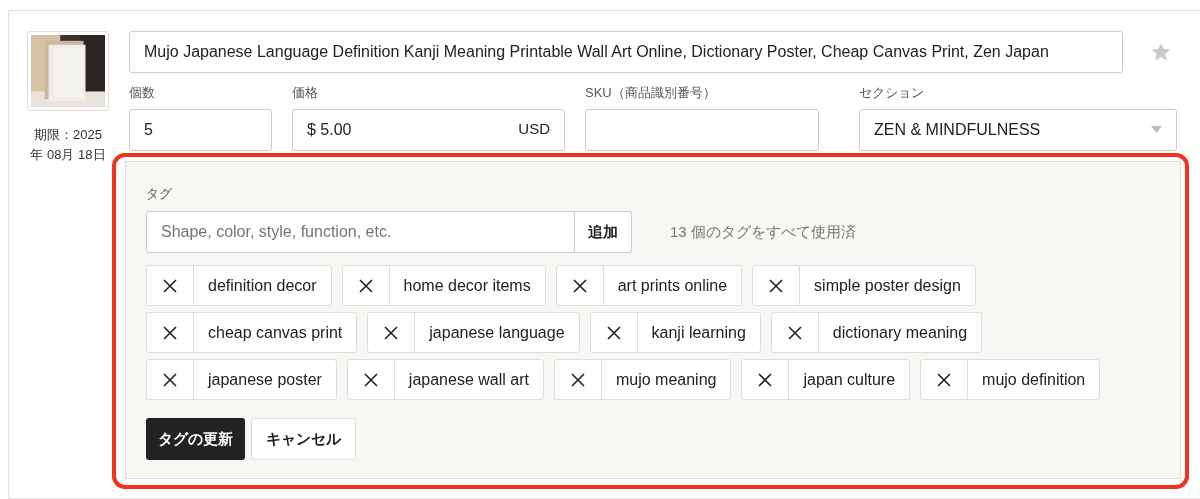  Describe the element at coordinates (900, 332) in the screenshot. I see `tag-text: dictionary meaning` at that location.